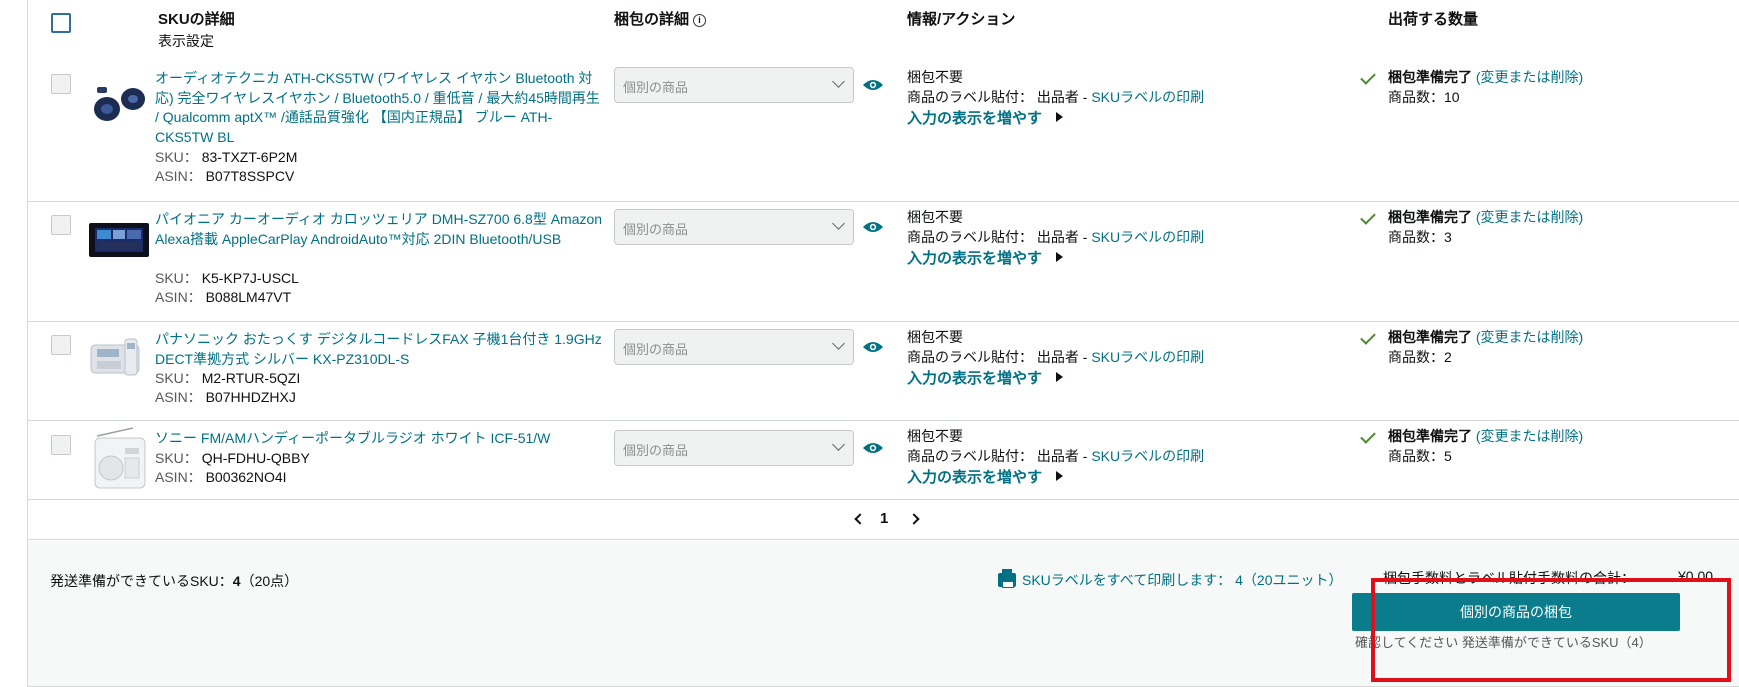 The width and height of the screenshot is (1739, 687). I want to click on display-settings-link: 表示設定, so click(186, 41).